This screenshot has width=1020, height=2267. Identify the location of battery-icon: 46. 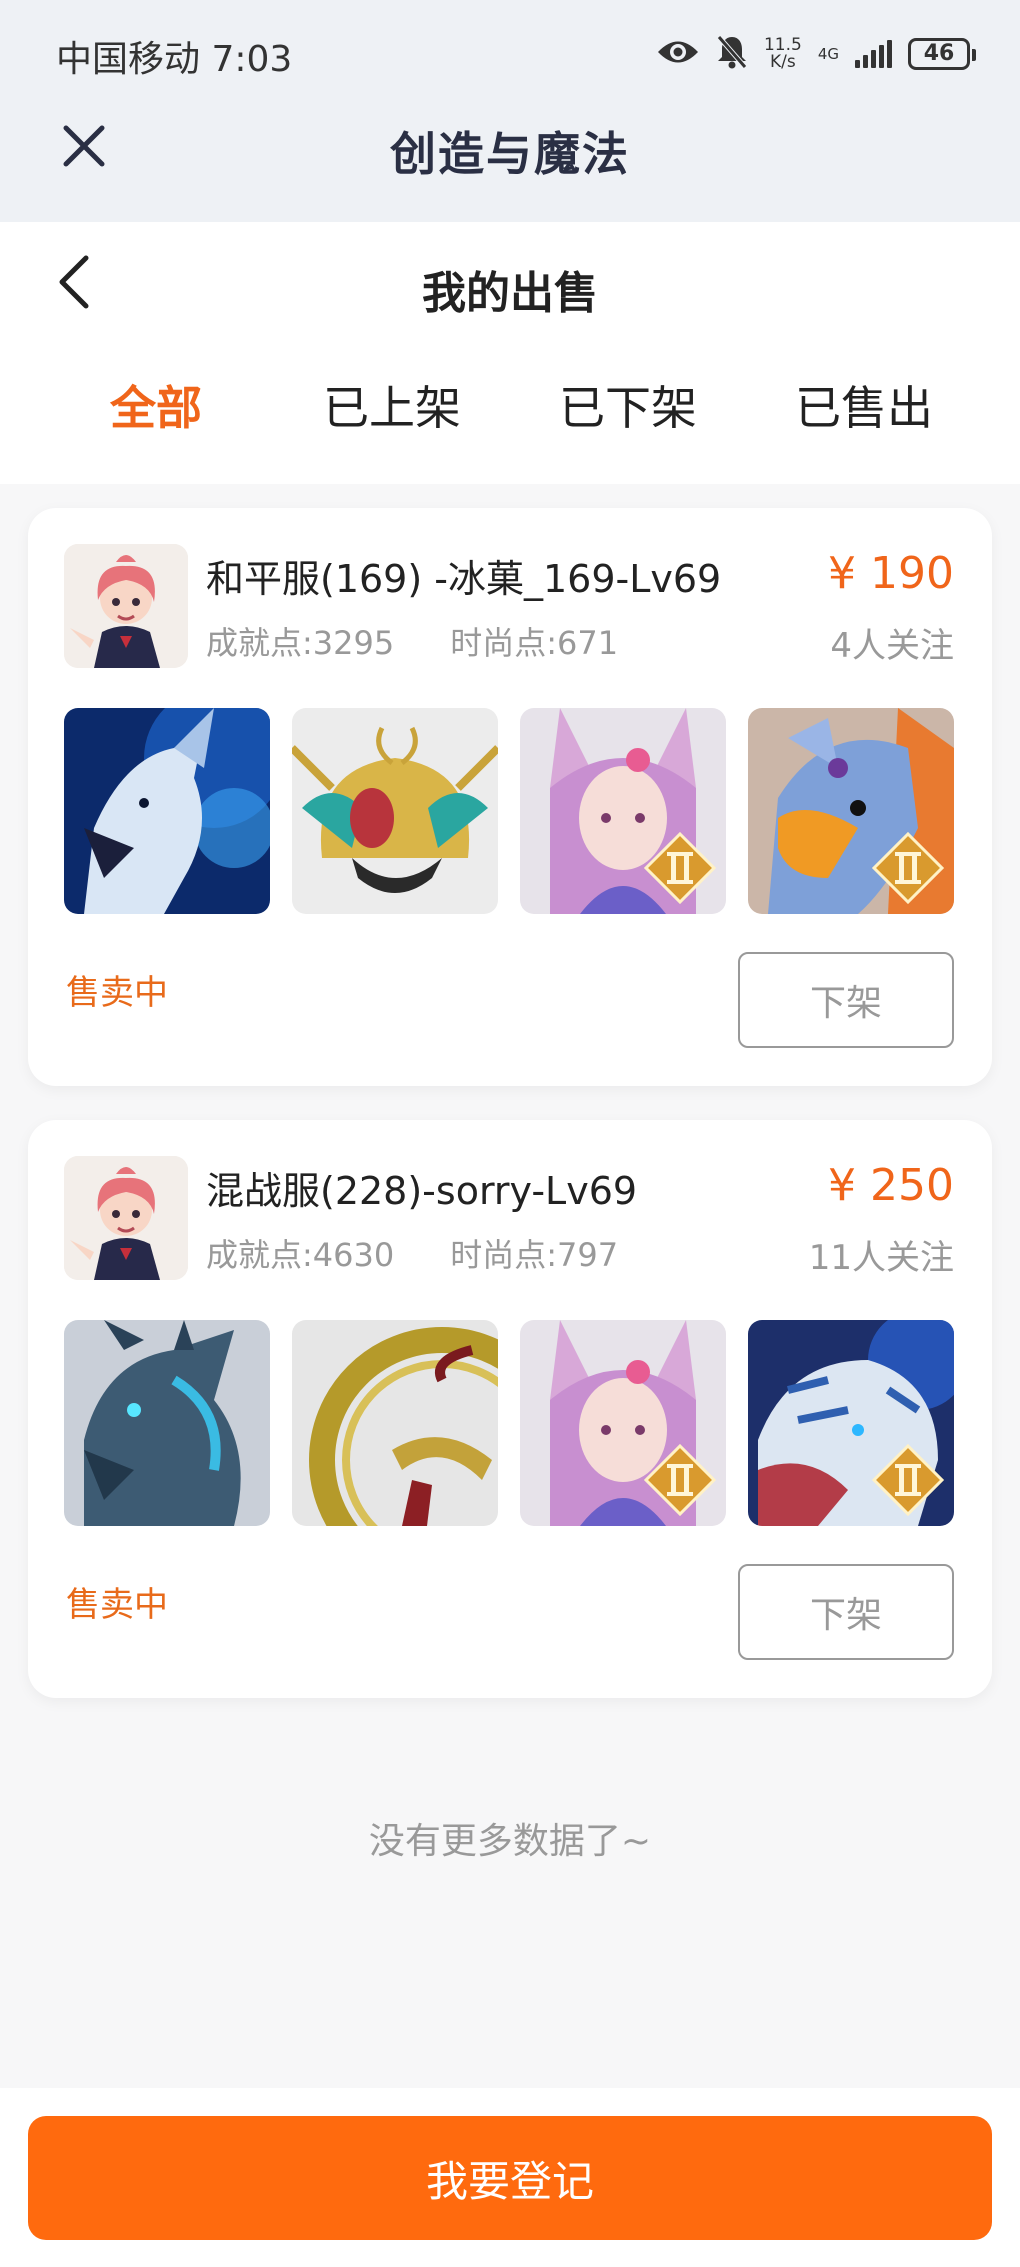
(942, 54).